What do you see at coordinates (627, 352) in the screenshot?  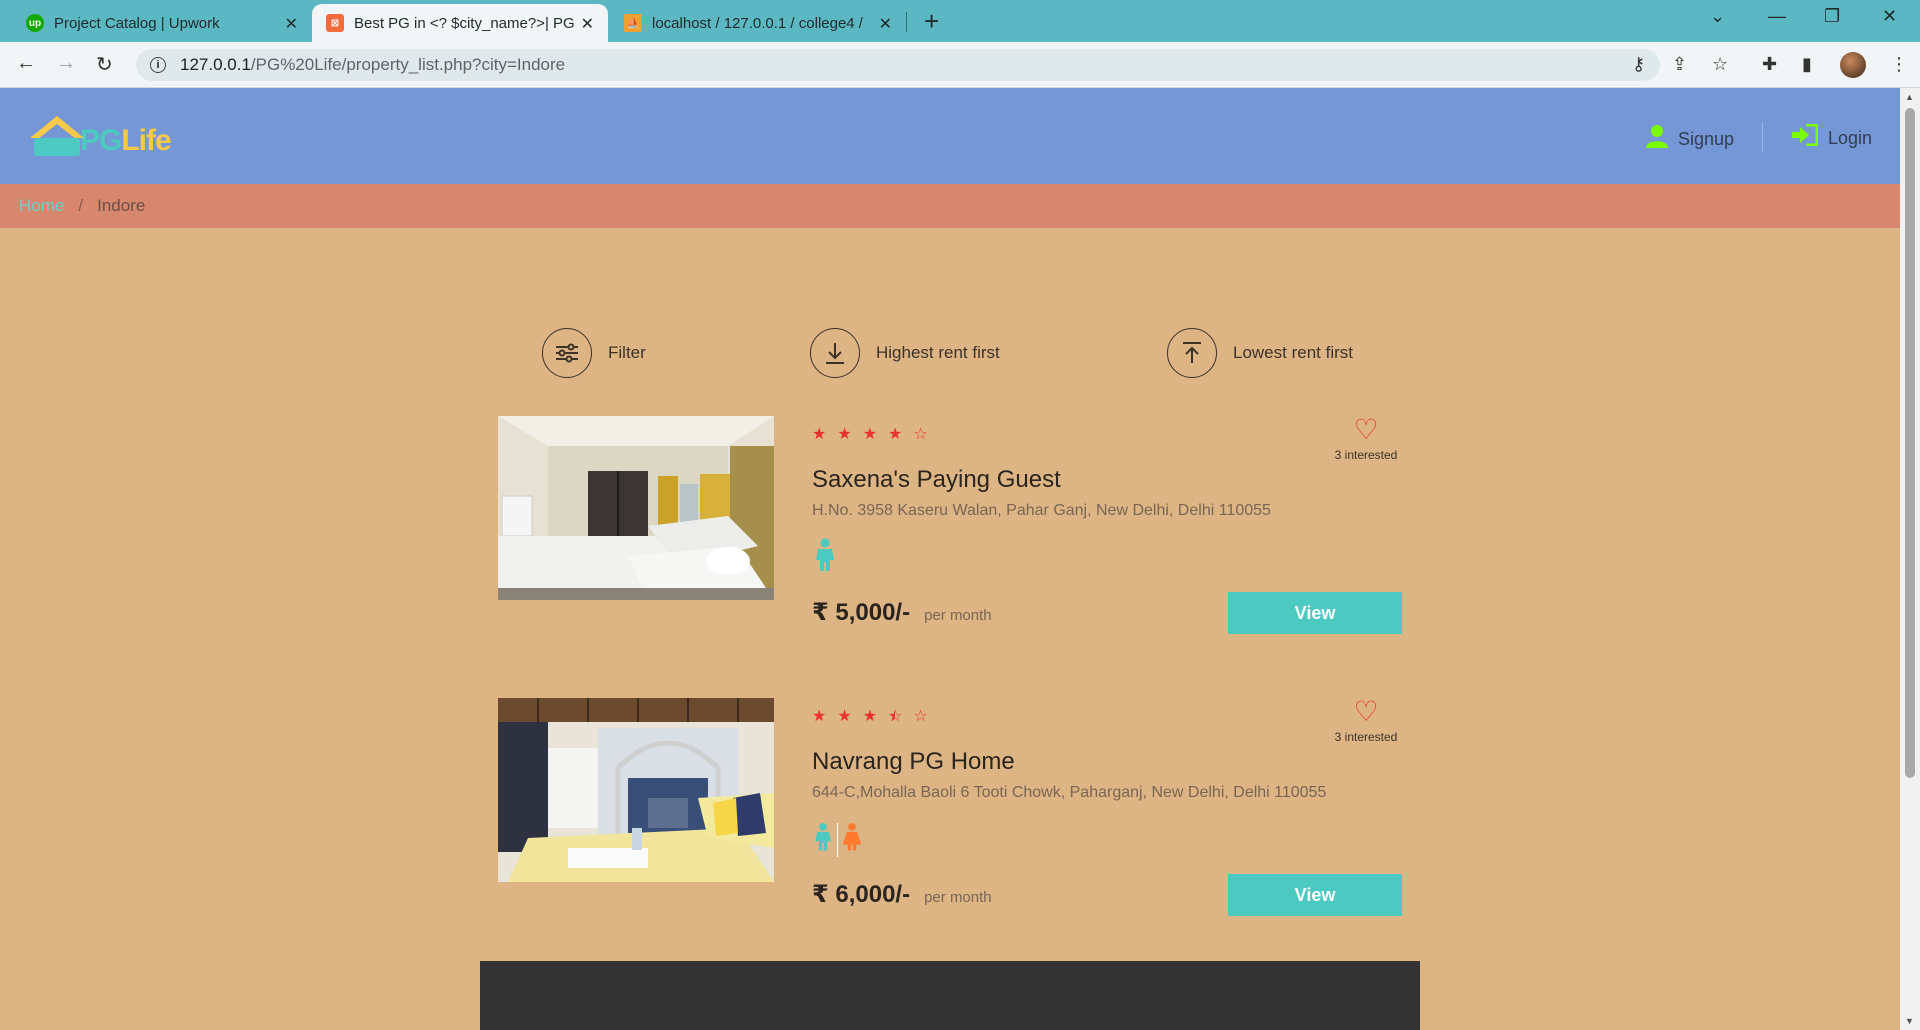 I see `filter-label: Filter` at bounding box center [627, 352].